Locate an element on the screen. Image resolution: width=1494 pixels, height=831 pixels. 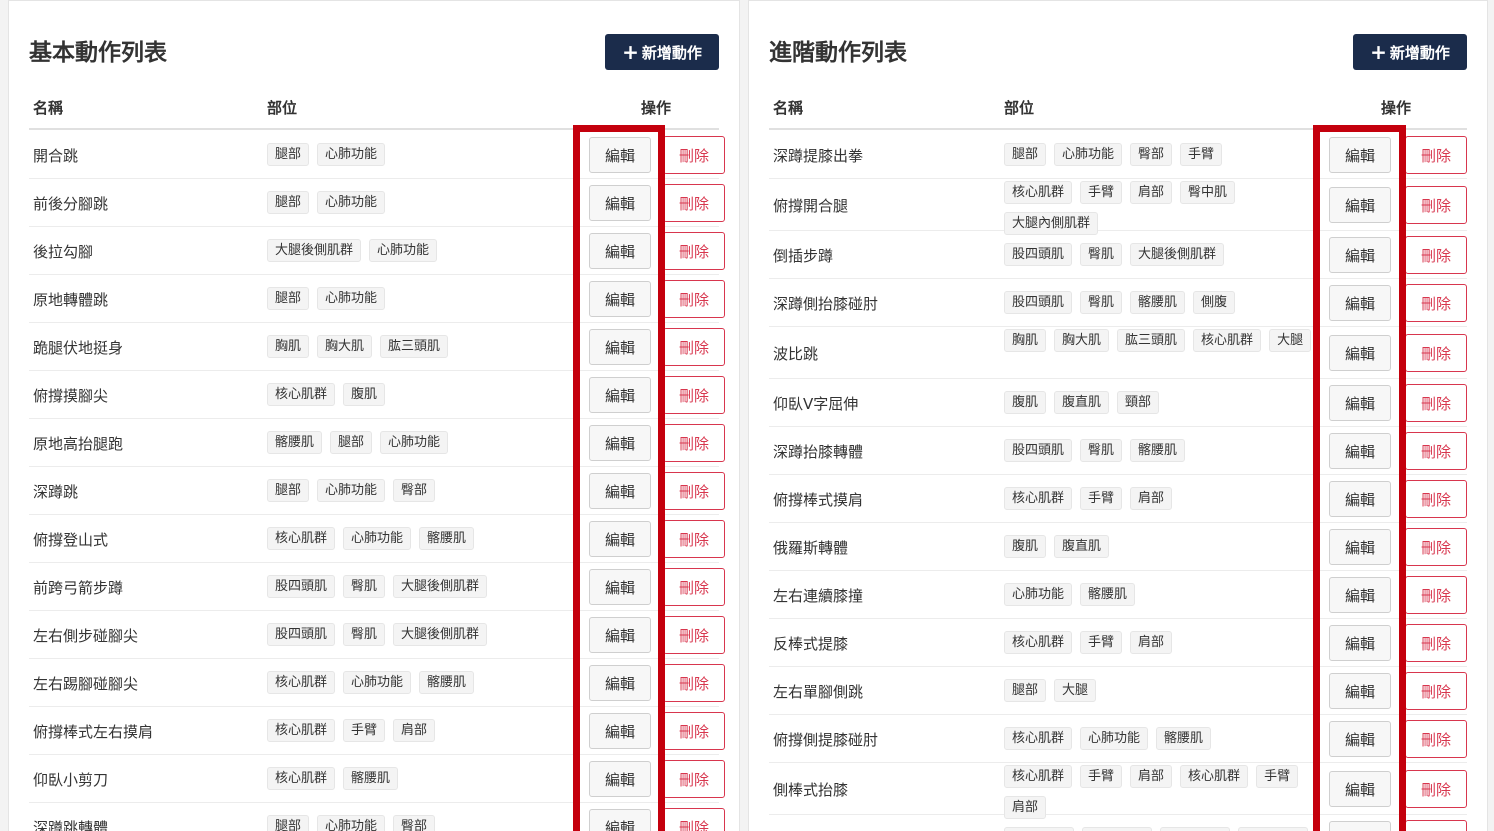
exercise-name: 原地高抬腿跑 is located at coordinates (78, 444).